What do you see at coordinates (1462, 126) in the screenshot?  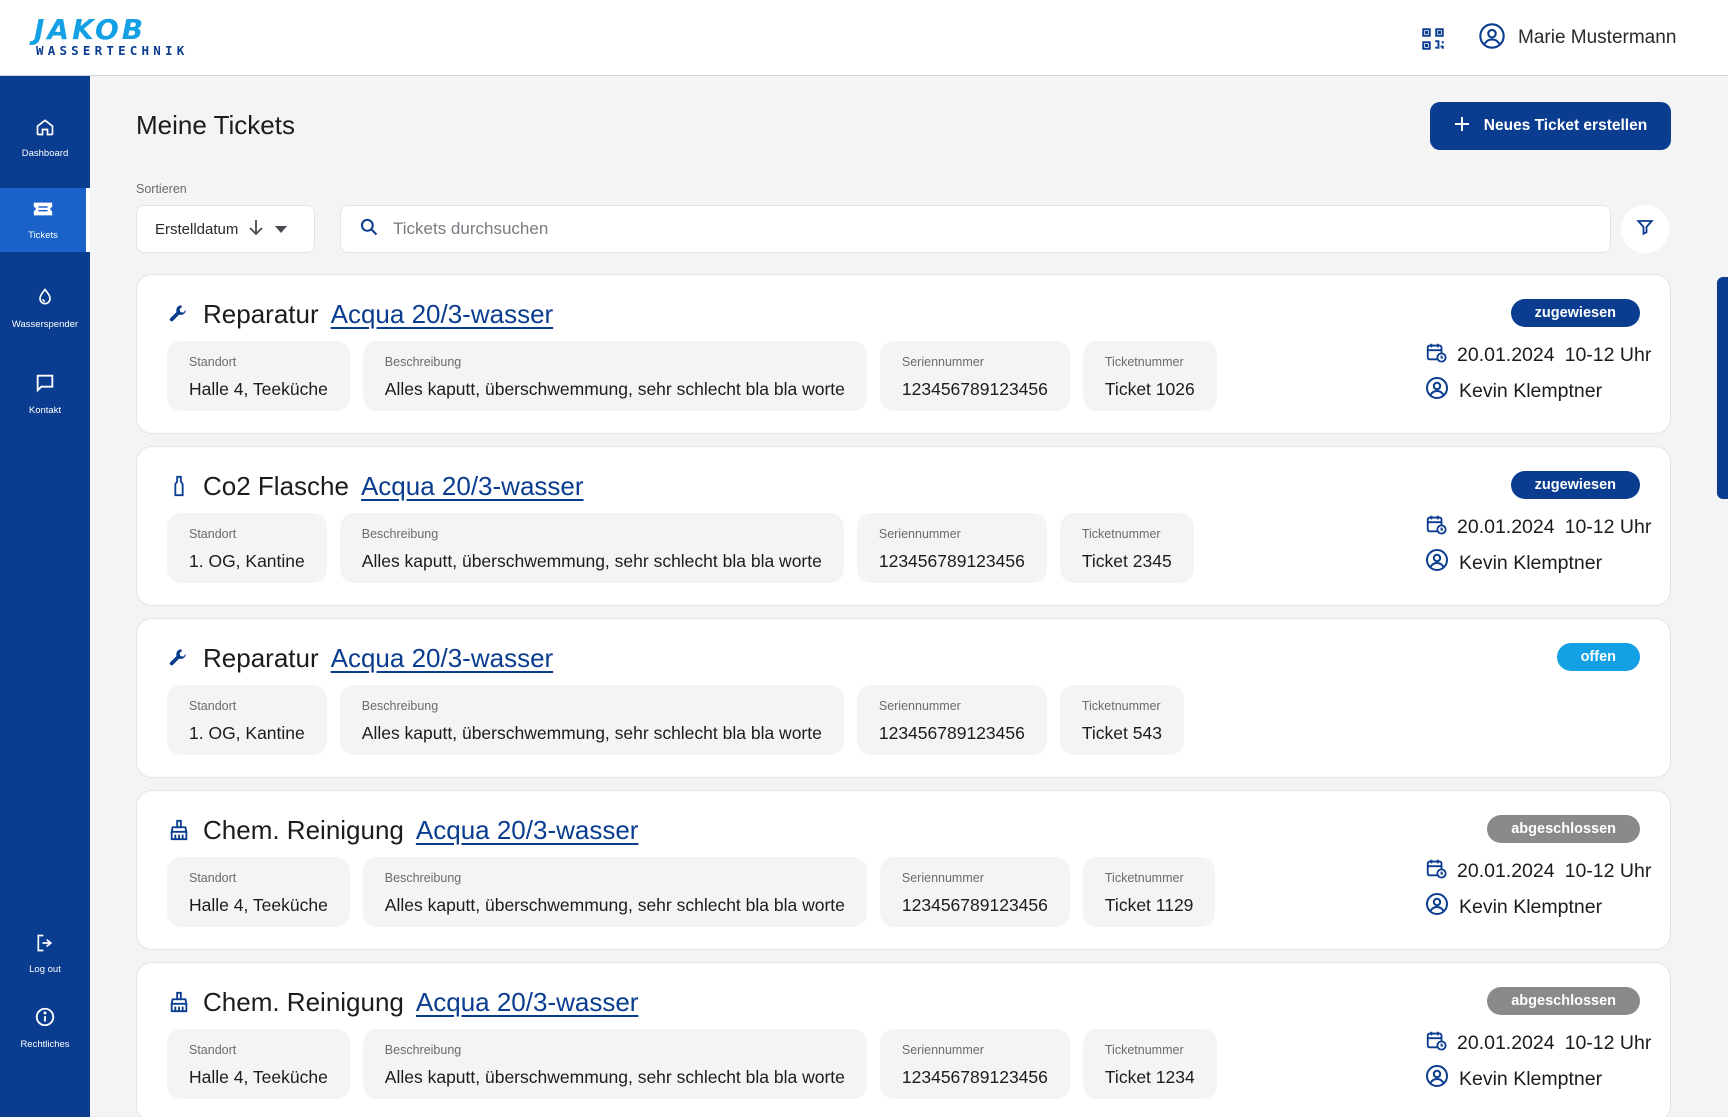 I see `plus-icon` at bounding box center [1462, 126].